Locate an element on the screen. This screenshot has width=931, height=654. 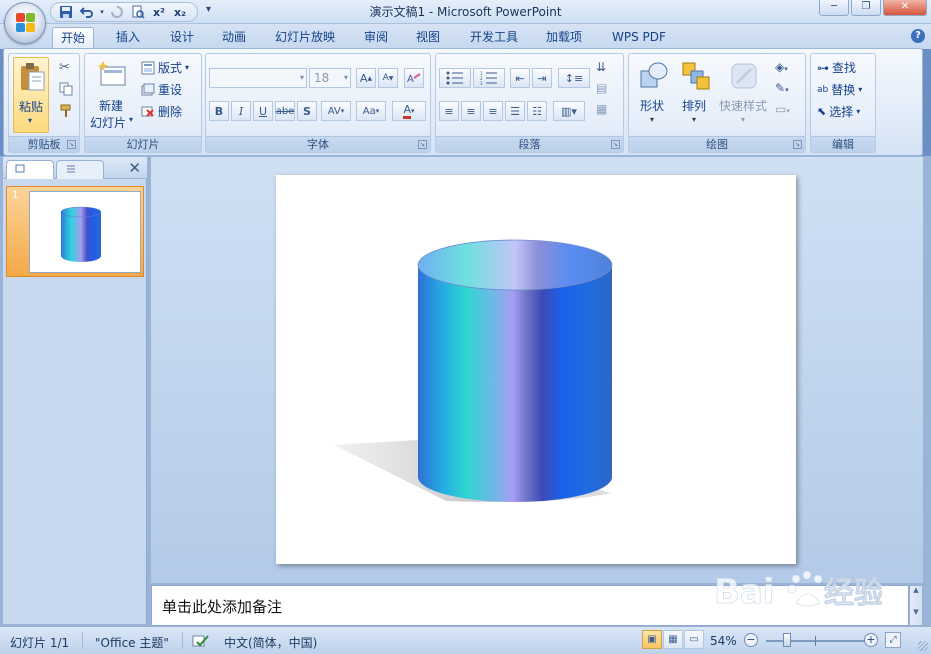
subscript-button: x₂ is located at coordinates (180, 12).